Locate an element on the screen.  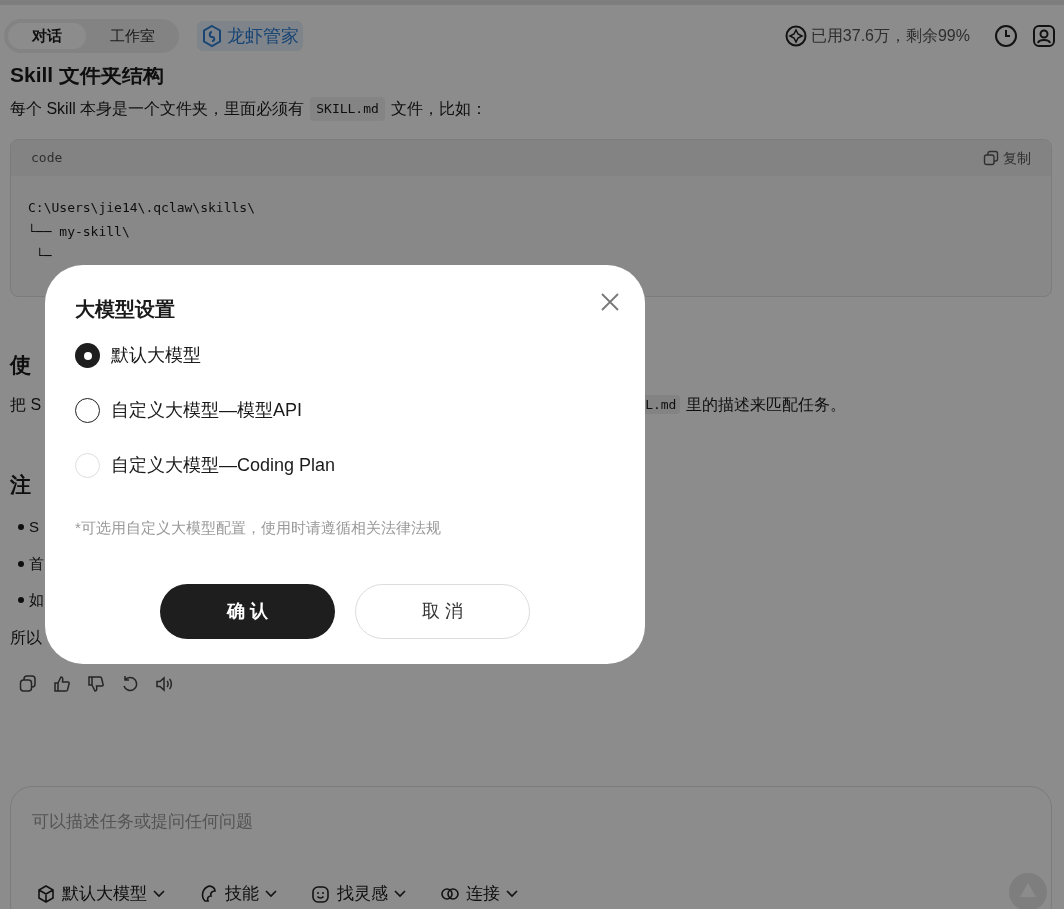
toolbar-dropdown: 连接 is located at coordinates (479, 894).